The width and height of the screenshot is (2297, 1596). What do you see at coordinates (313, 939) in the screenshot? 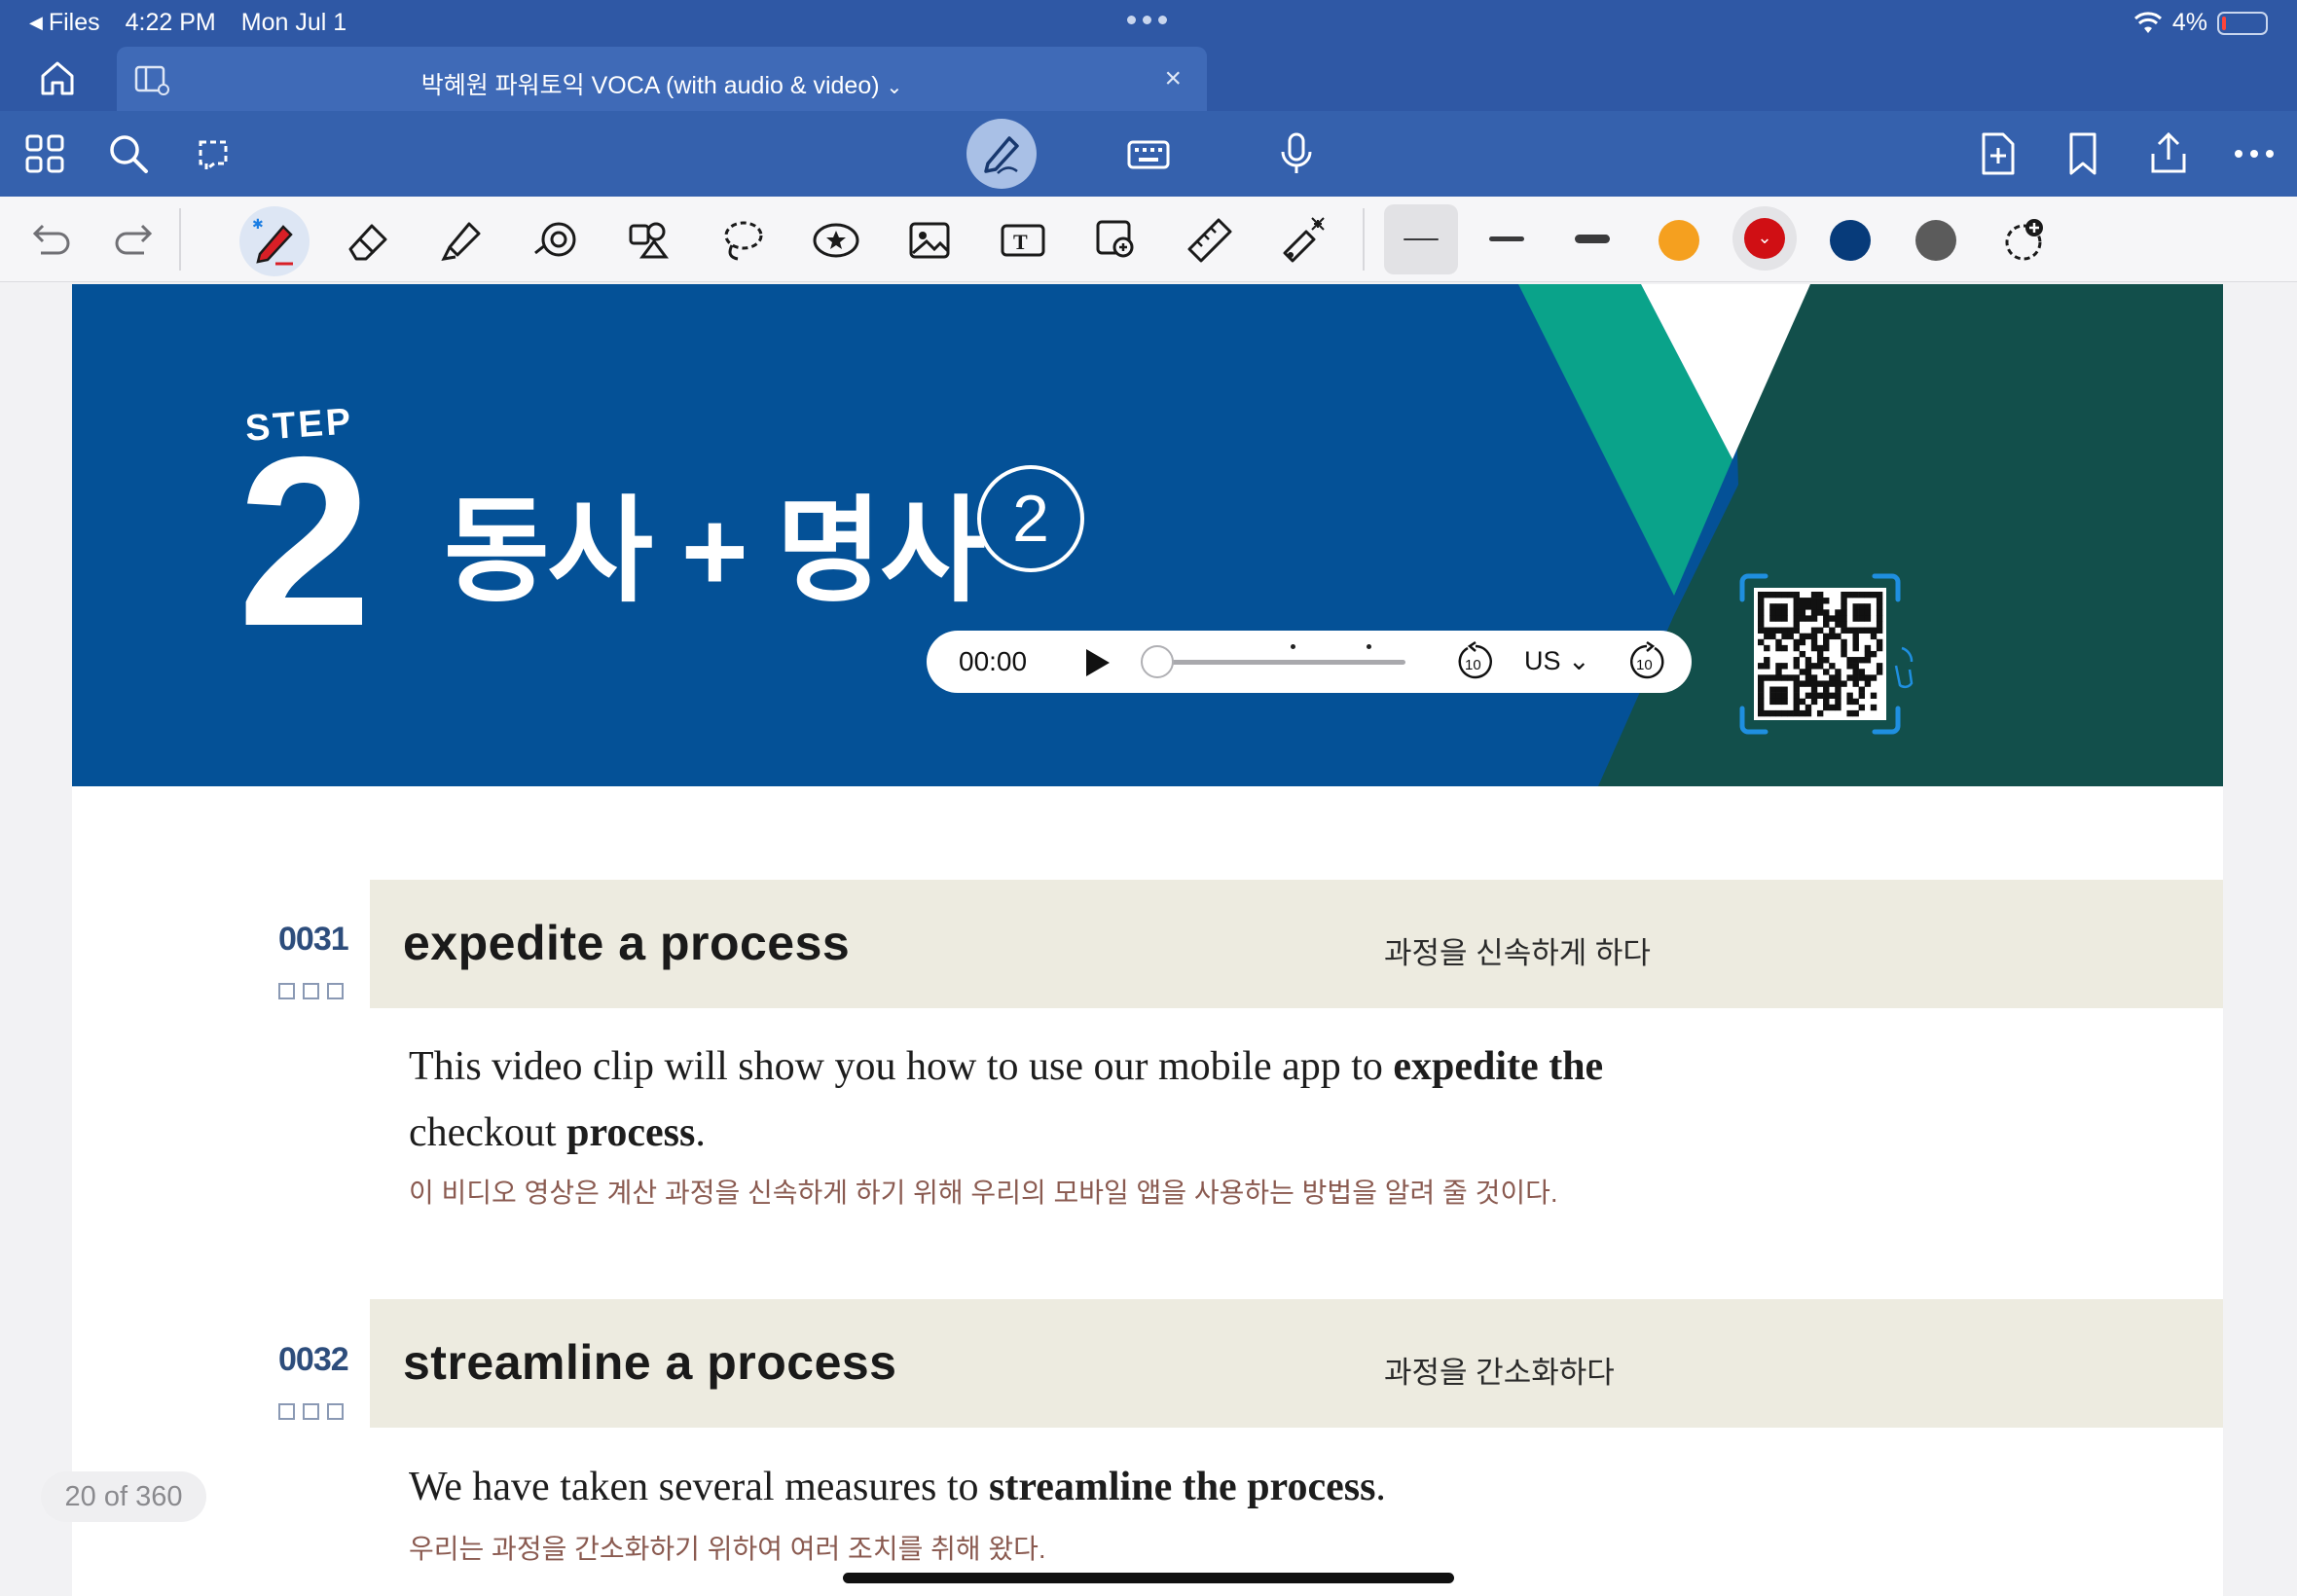
I see `entry-number: 0031` at bounding box center [313, 939].